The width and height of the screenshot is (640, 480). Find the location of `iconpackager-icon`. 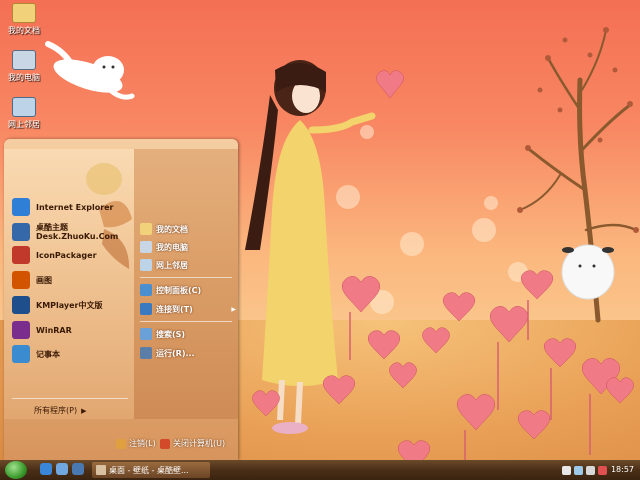

iconpackager-icon is located at coordinates (21, 255).